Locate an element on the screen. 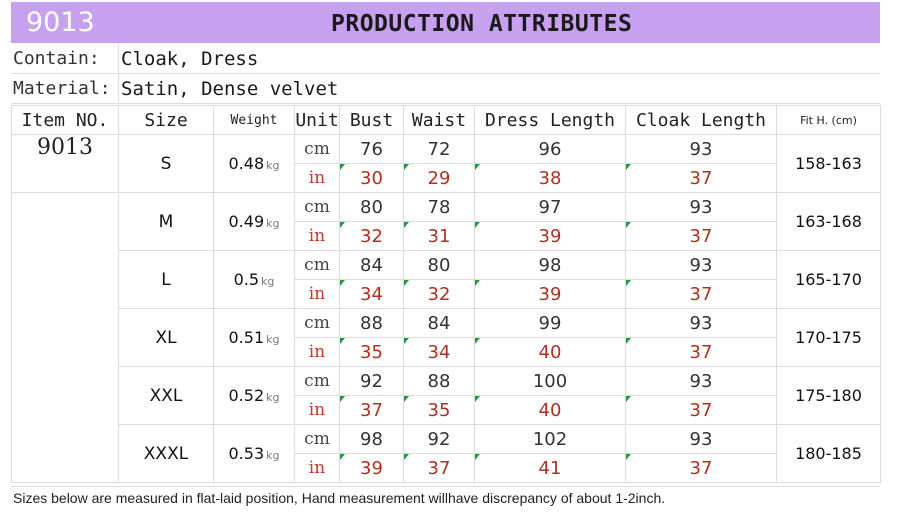  size-cell: L is located at coordinates (166, 279).